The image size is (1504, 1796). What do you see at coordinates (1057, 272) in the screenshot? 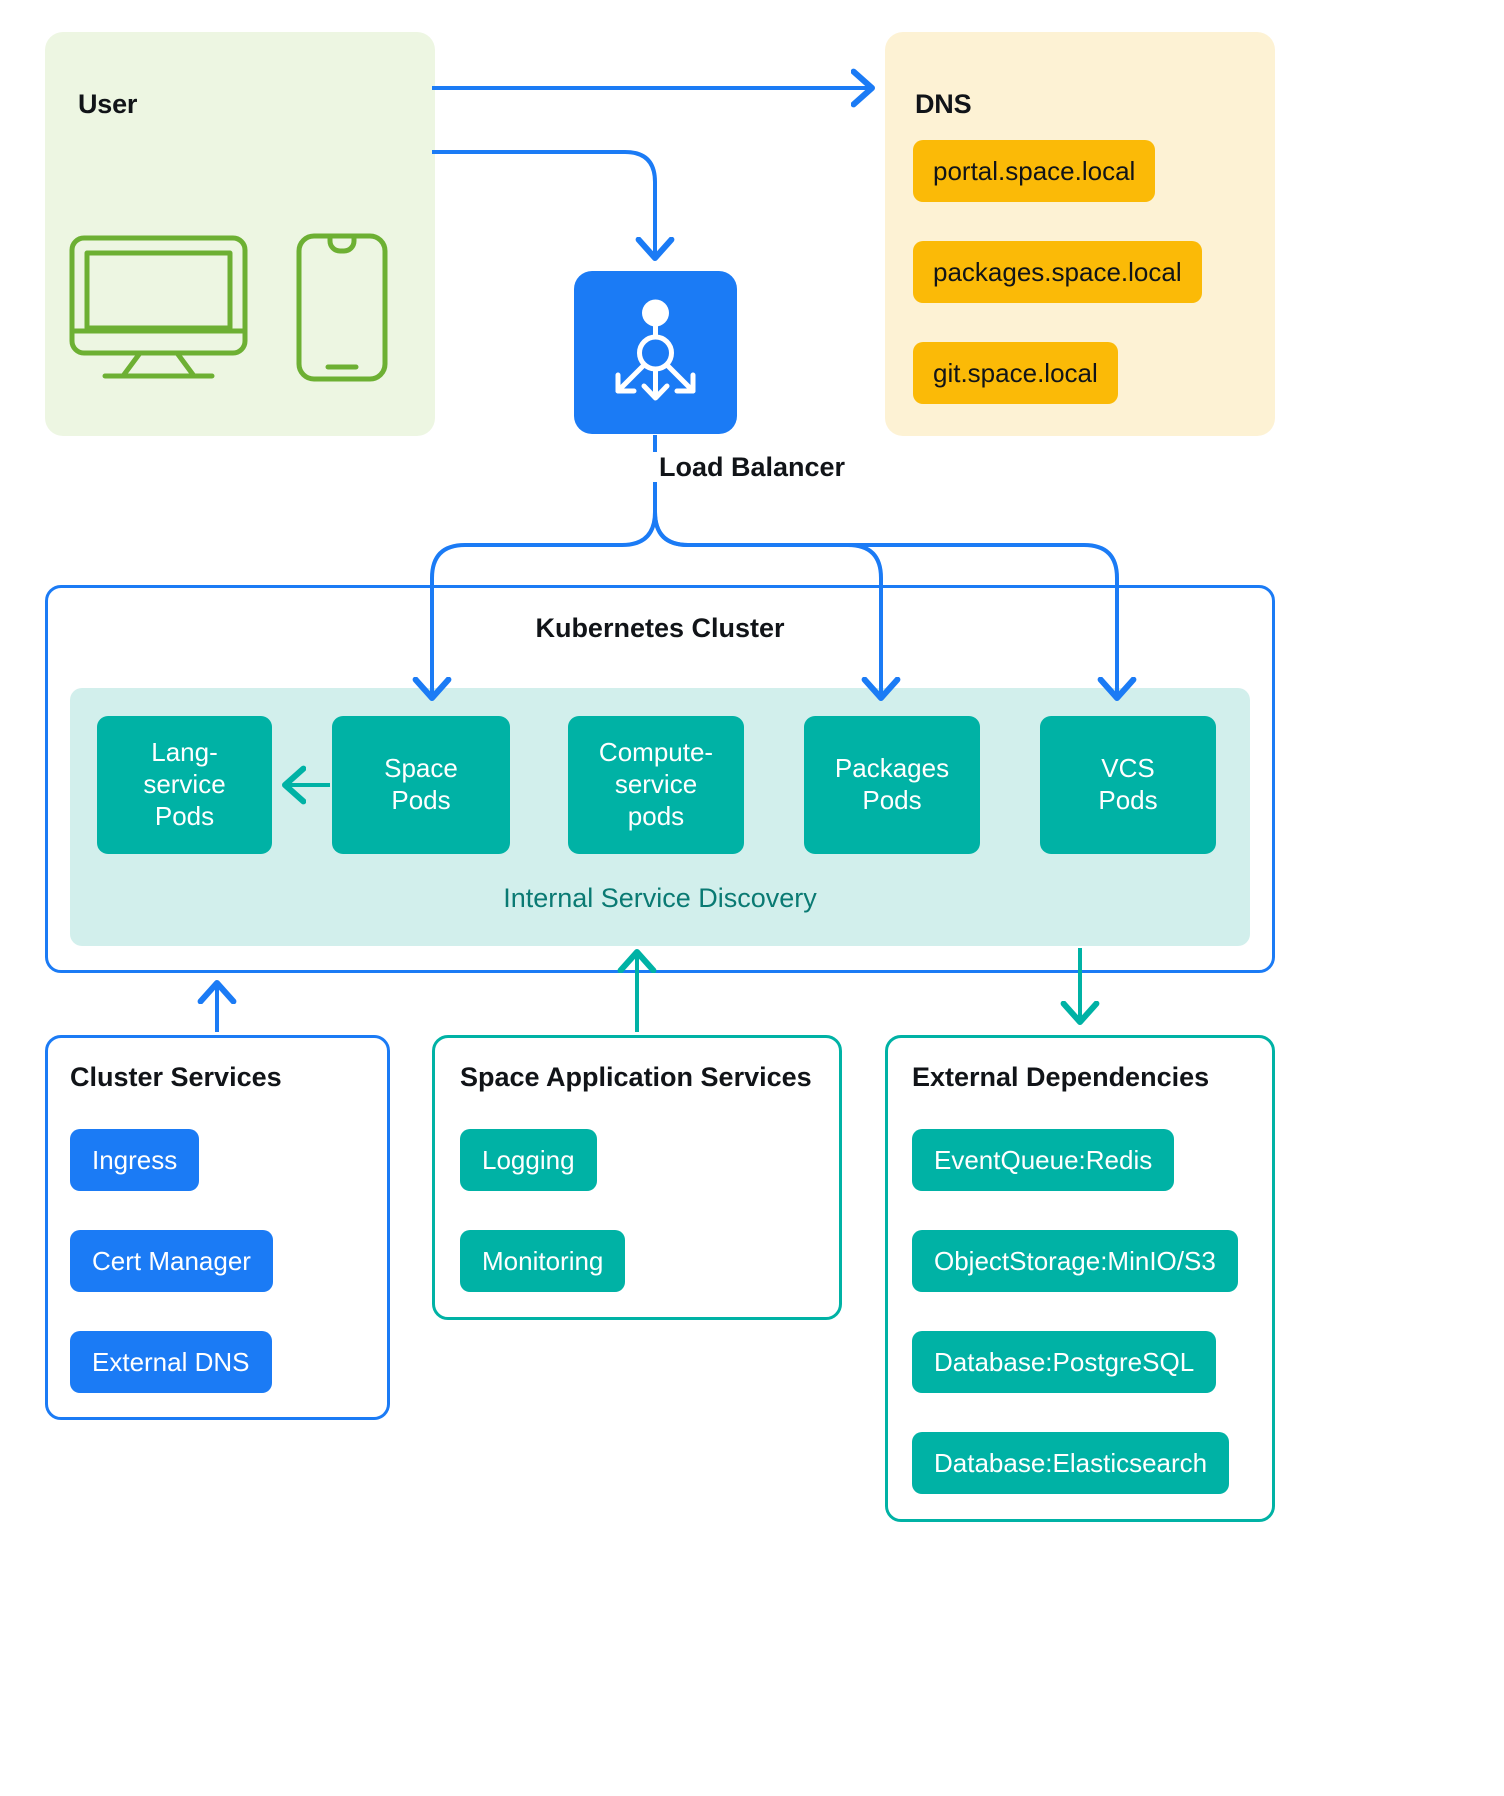
I see `dns-record-badge: packages.space.local` at bounding box center [1057, 272].